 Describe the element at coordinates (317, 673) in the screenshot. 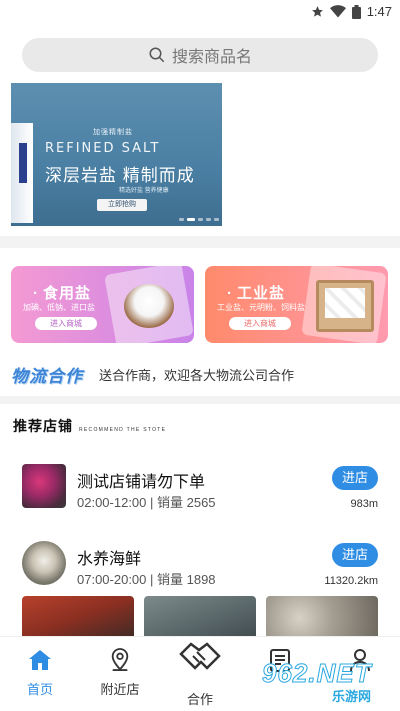

I see `watermark-logo: 962.NET` at that location.